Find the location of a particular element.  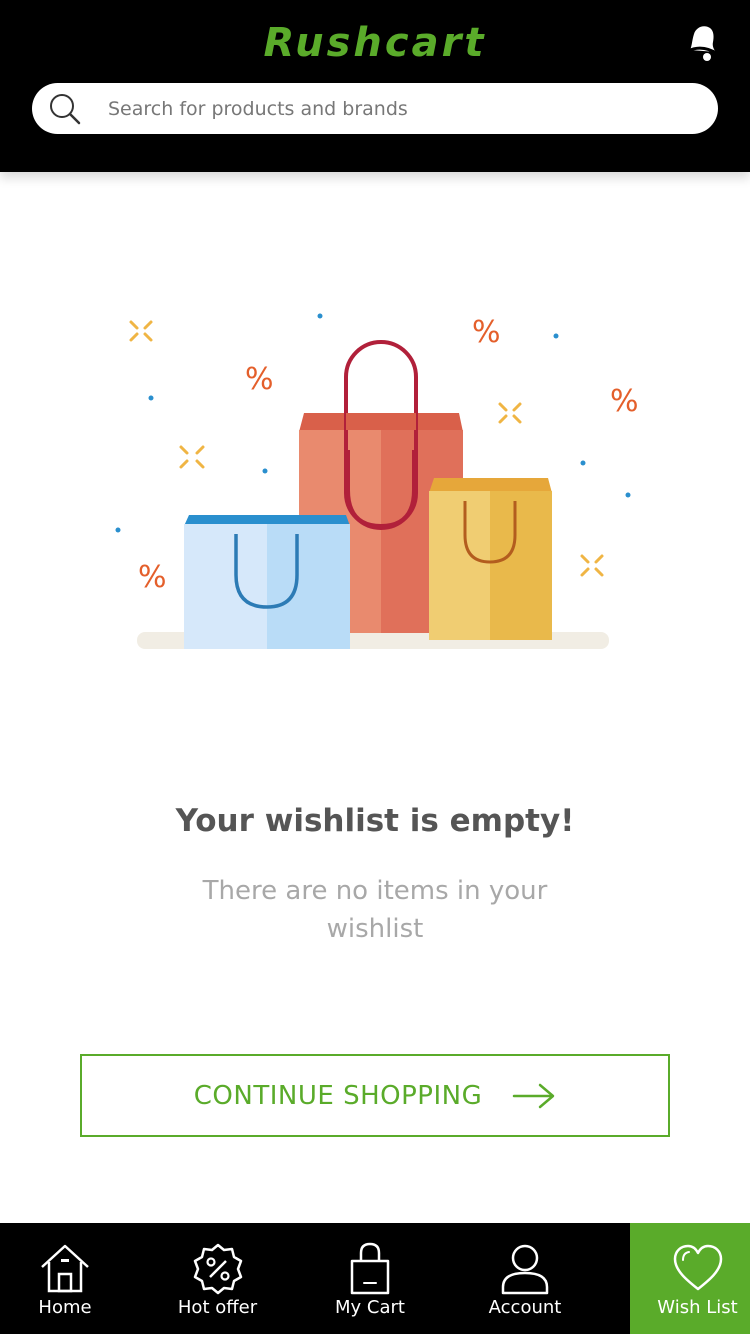

notification-button is located at coordinates (702, 42).